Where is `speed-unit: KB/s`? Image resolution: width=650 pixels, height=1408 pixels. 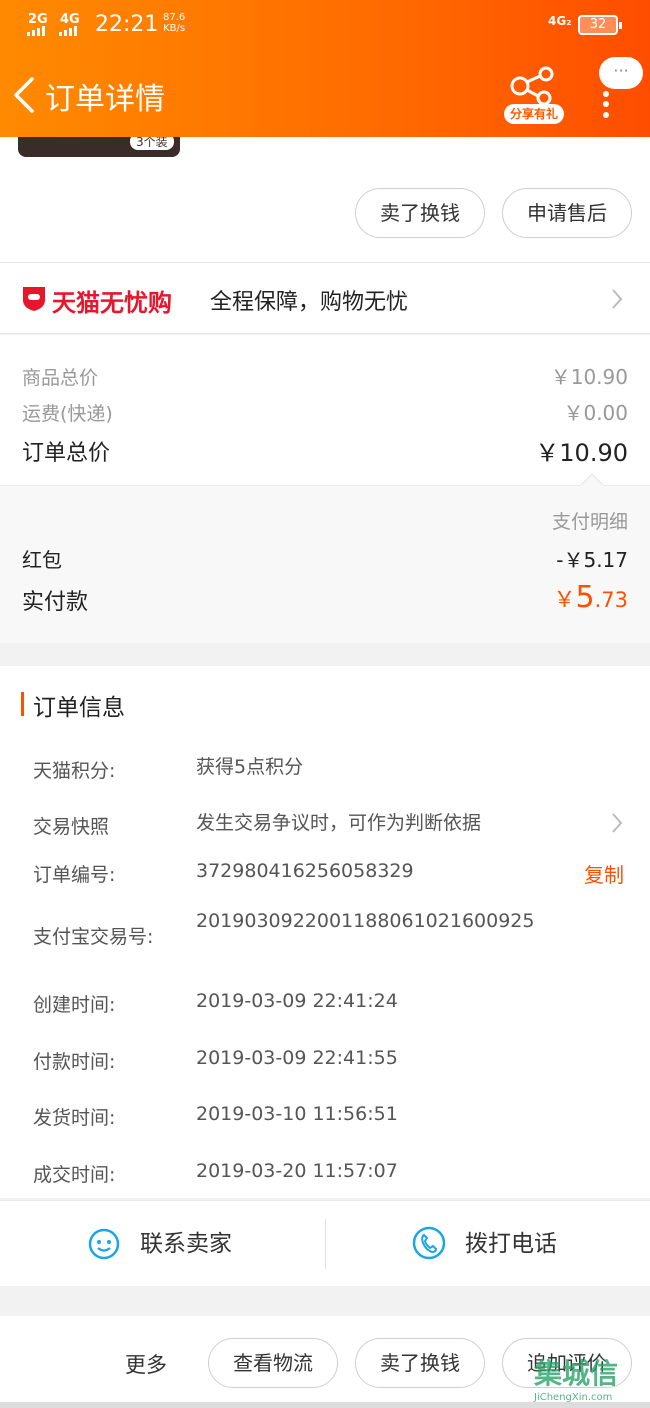 speed-unit: KB/s is located at coordinates (174, 28).